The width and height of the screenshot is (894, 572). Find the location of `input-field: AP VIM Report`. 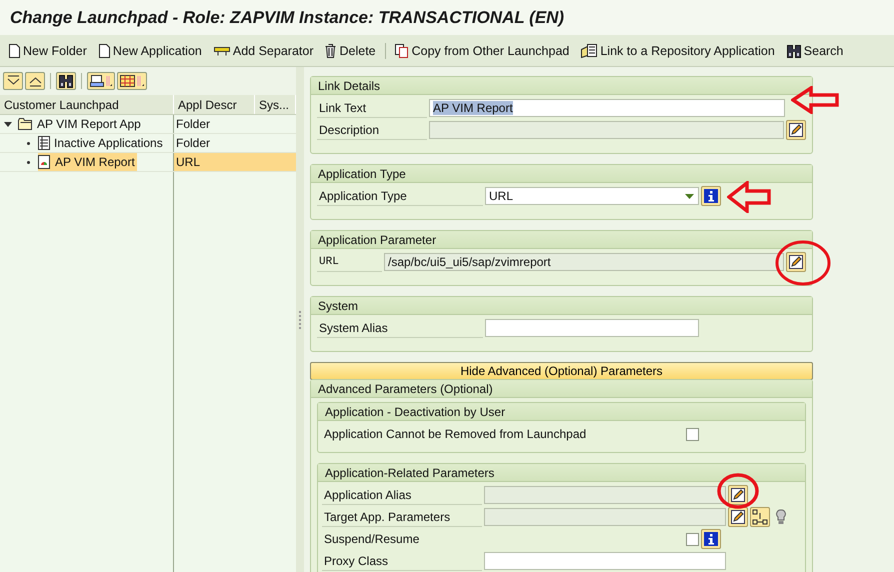

input-field: AP VIM Report is located at coordinates (607, 108).